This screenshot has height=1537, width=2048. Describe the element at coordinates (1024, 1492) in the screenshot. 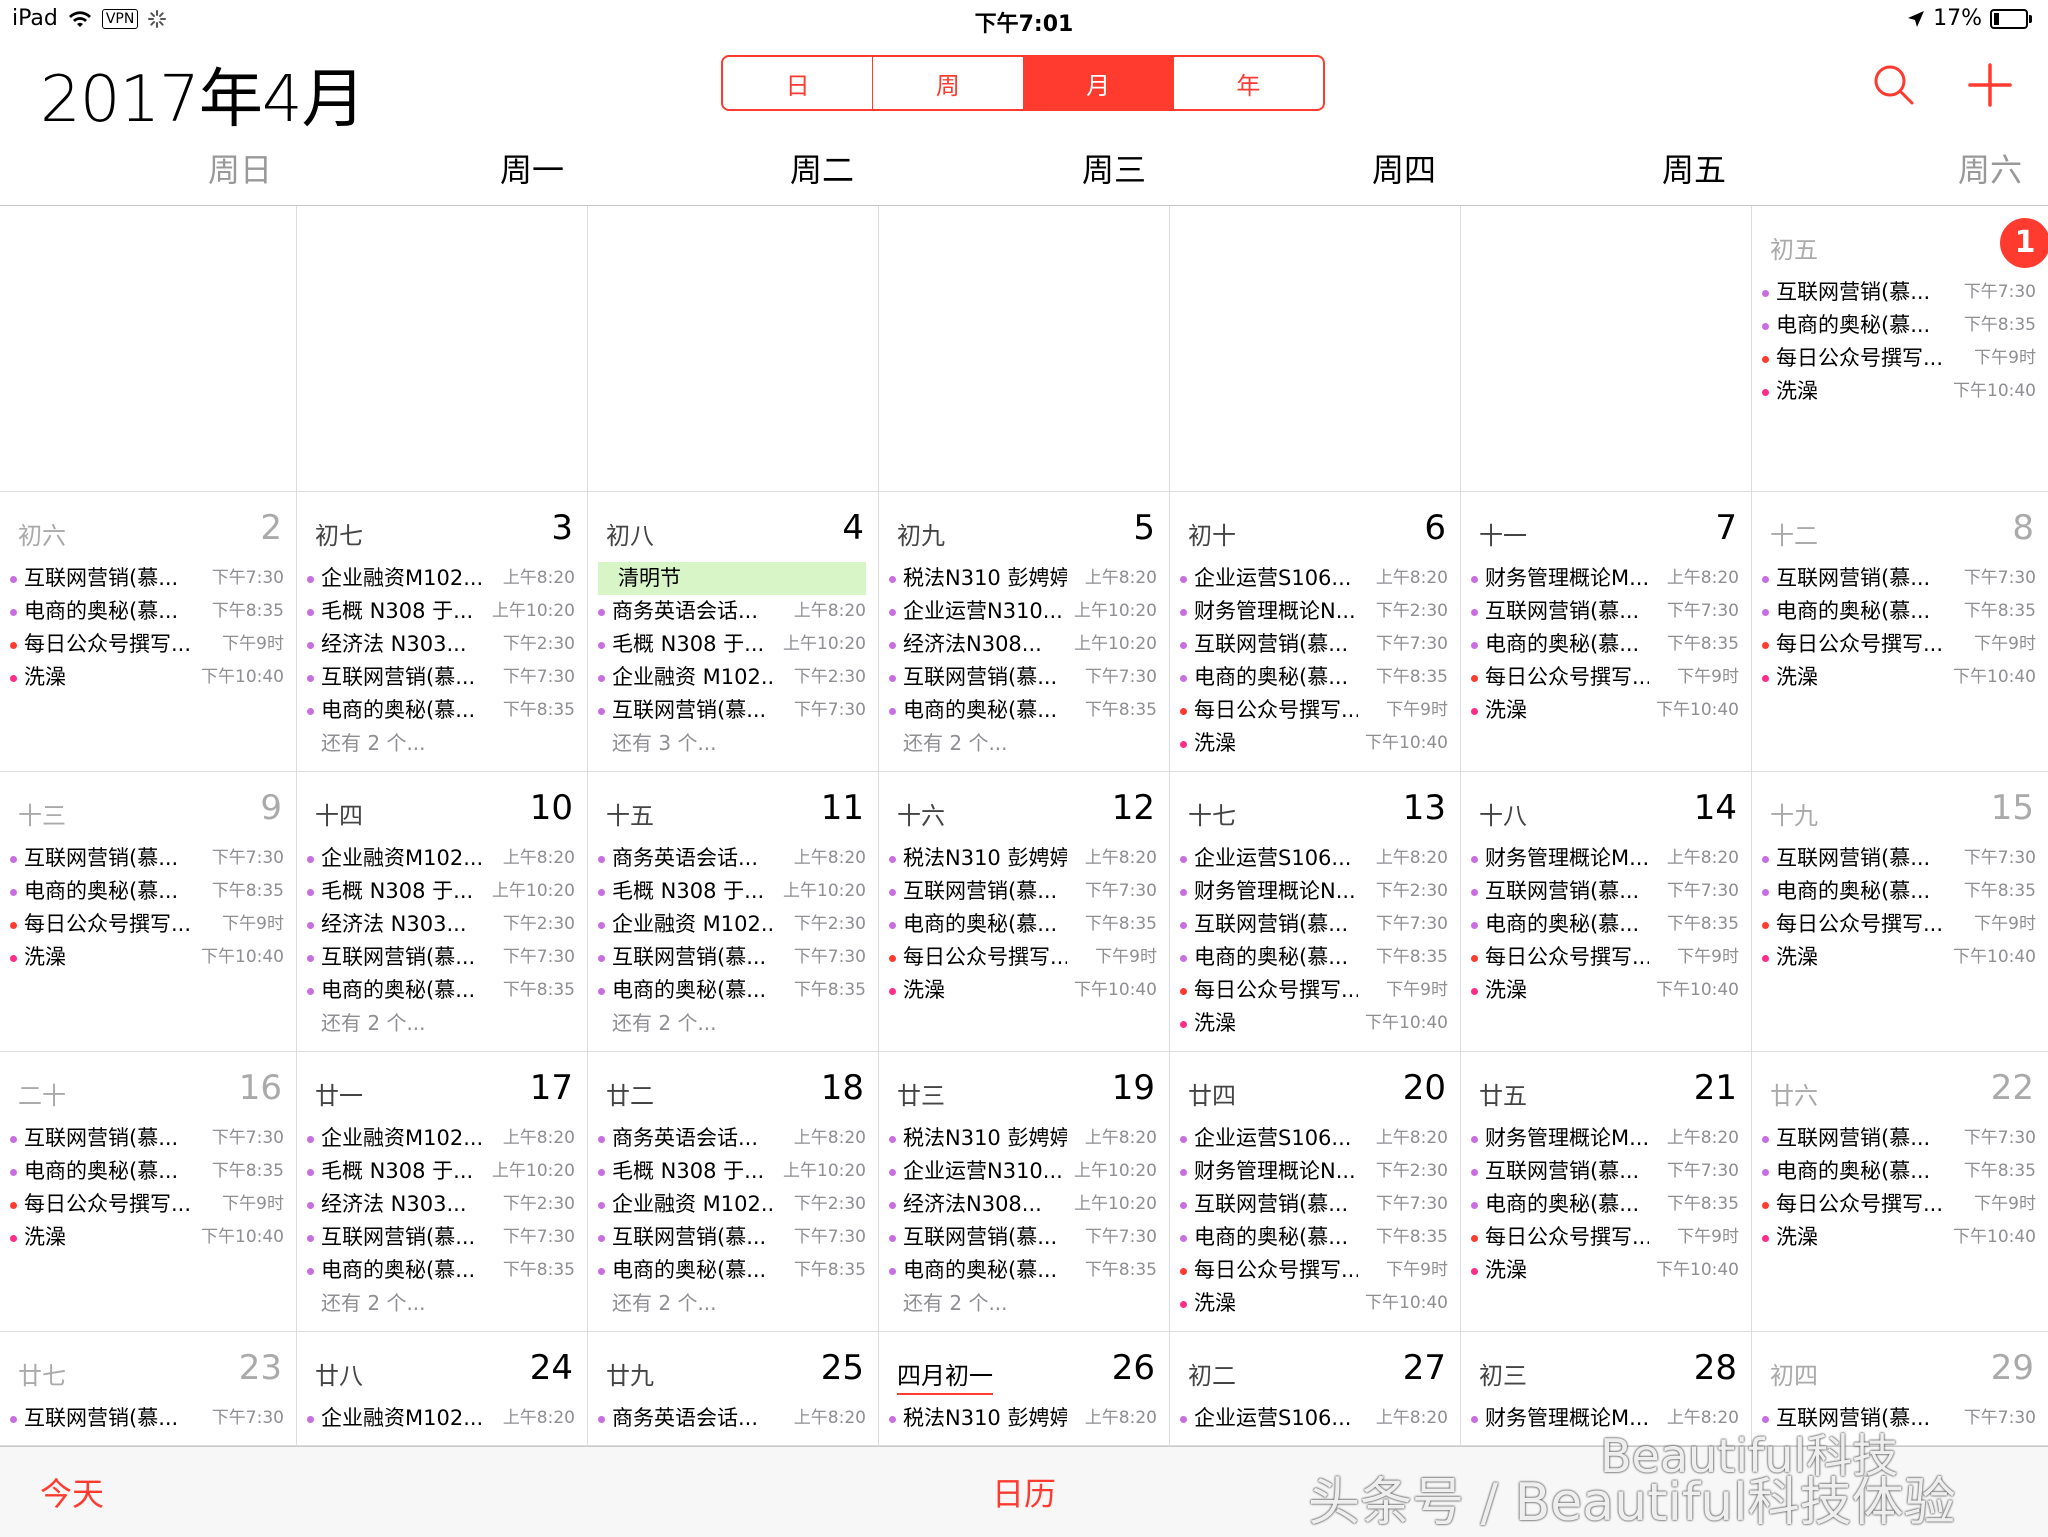

I see `calendars-button: 日历` at that location.